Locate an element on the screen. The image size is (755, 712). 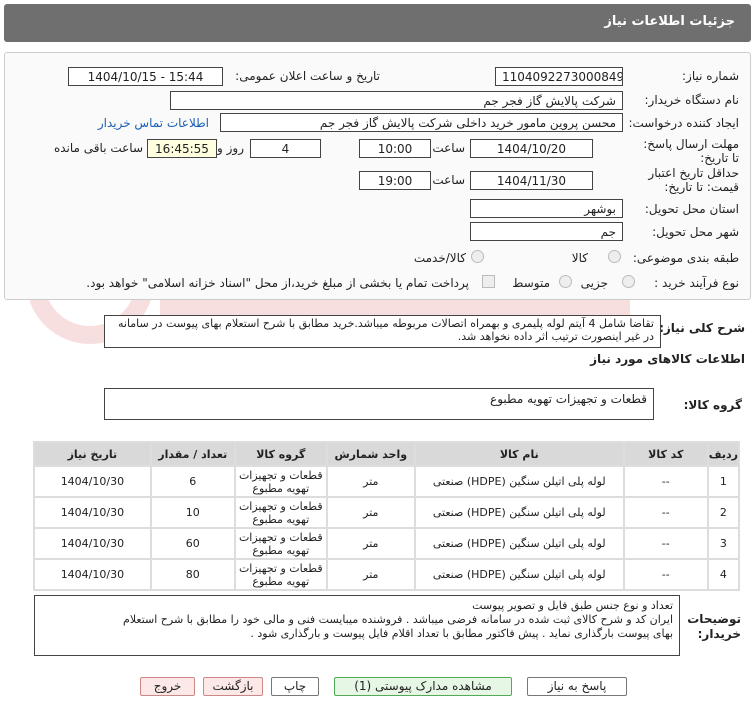
process-option-minor: جزیی is located at coordinates (594, 283).